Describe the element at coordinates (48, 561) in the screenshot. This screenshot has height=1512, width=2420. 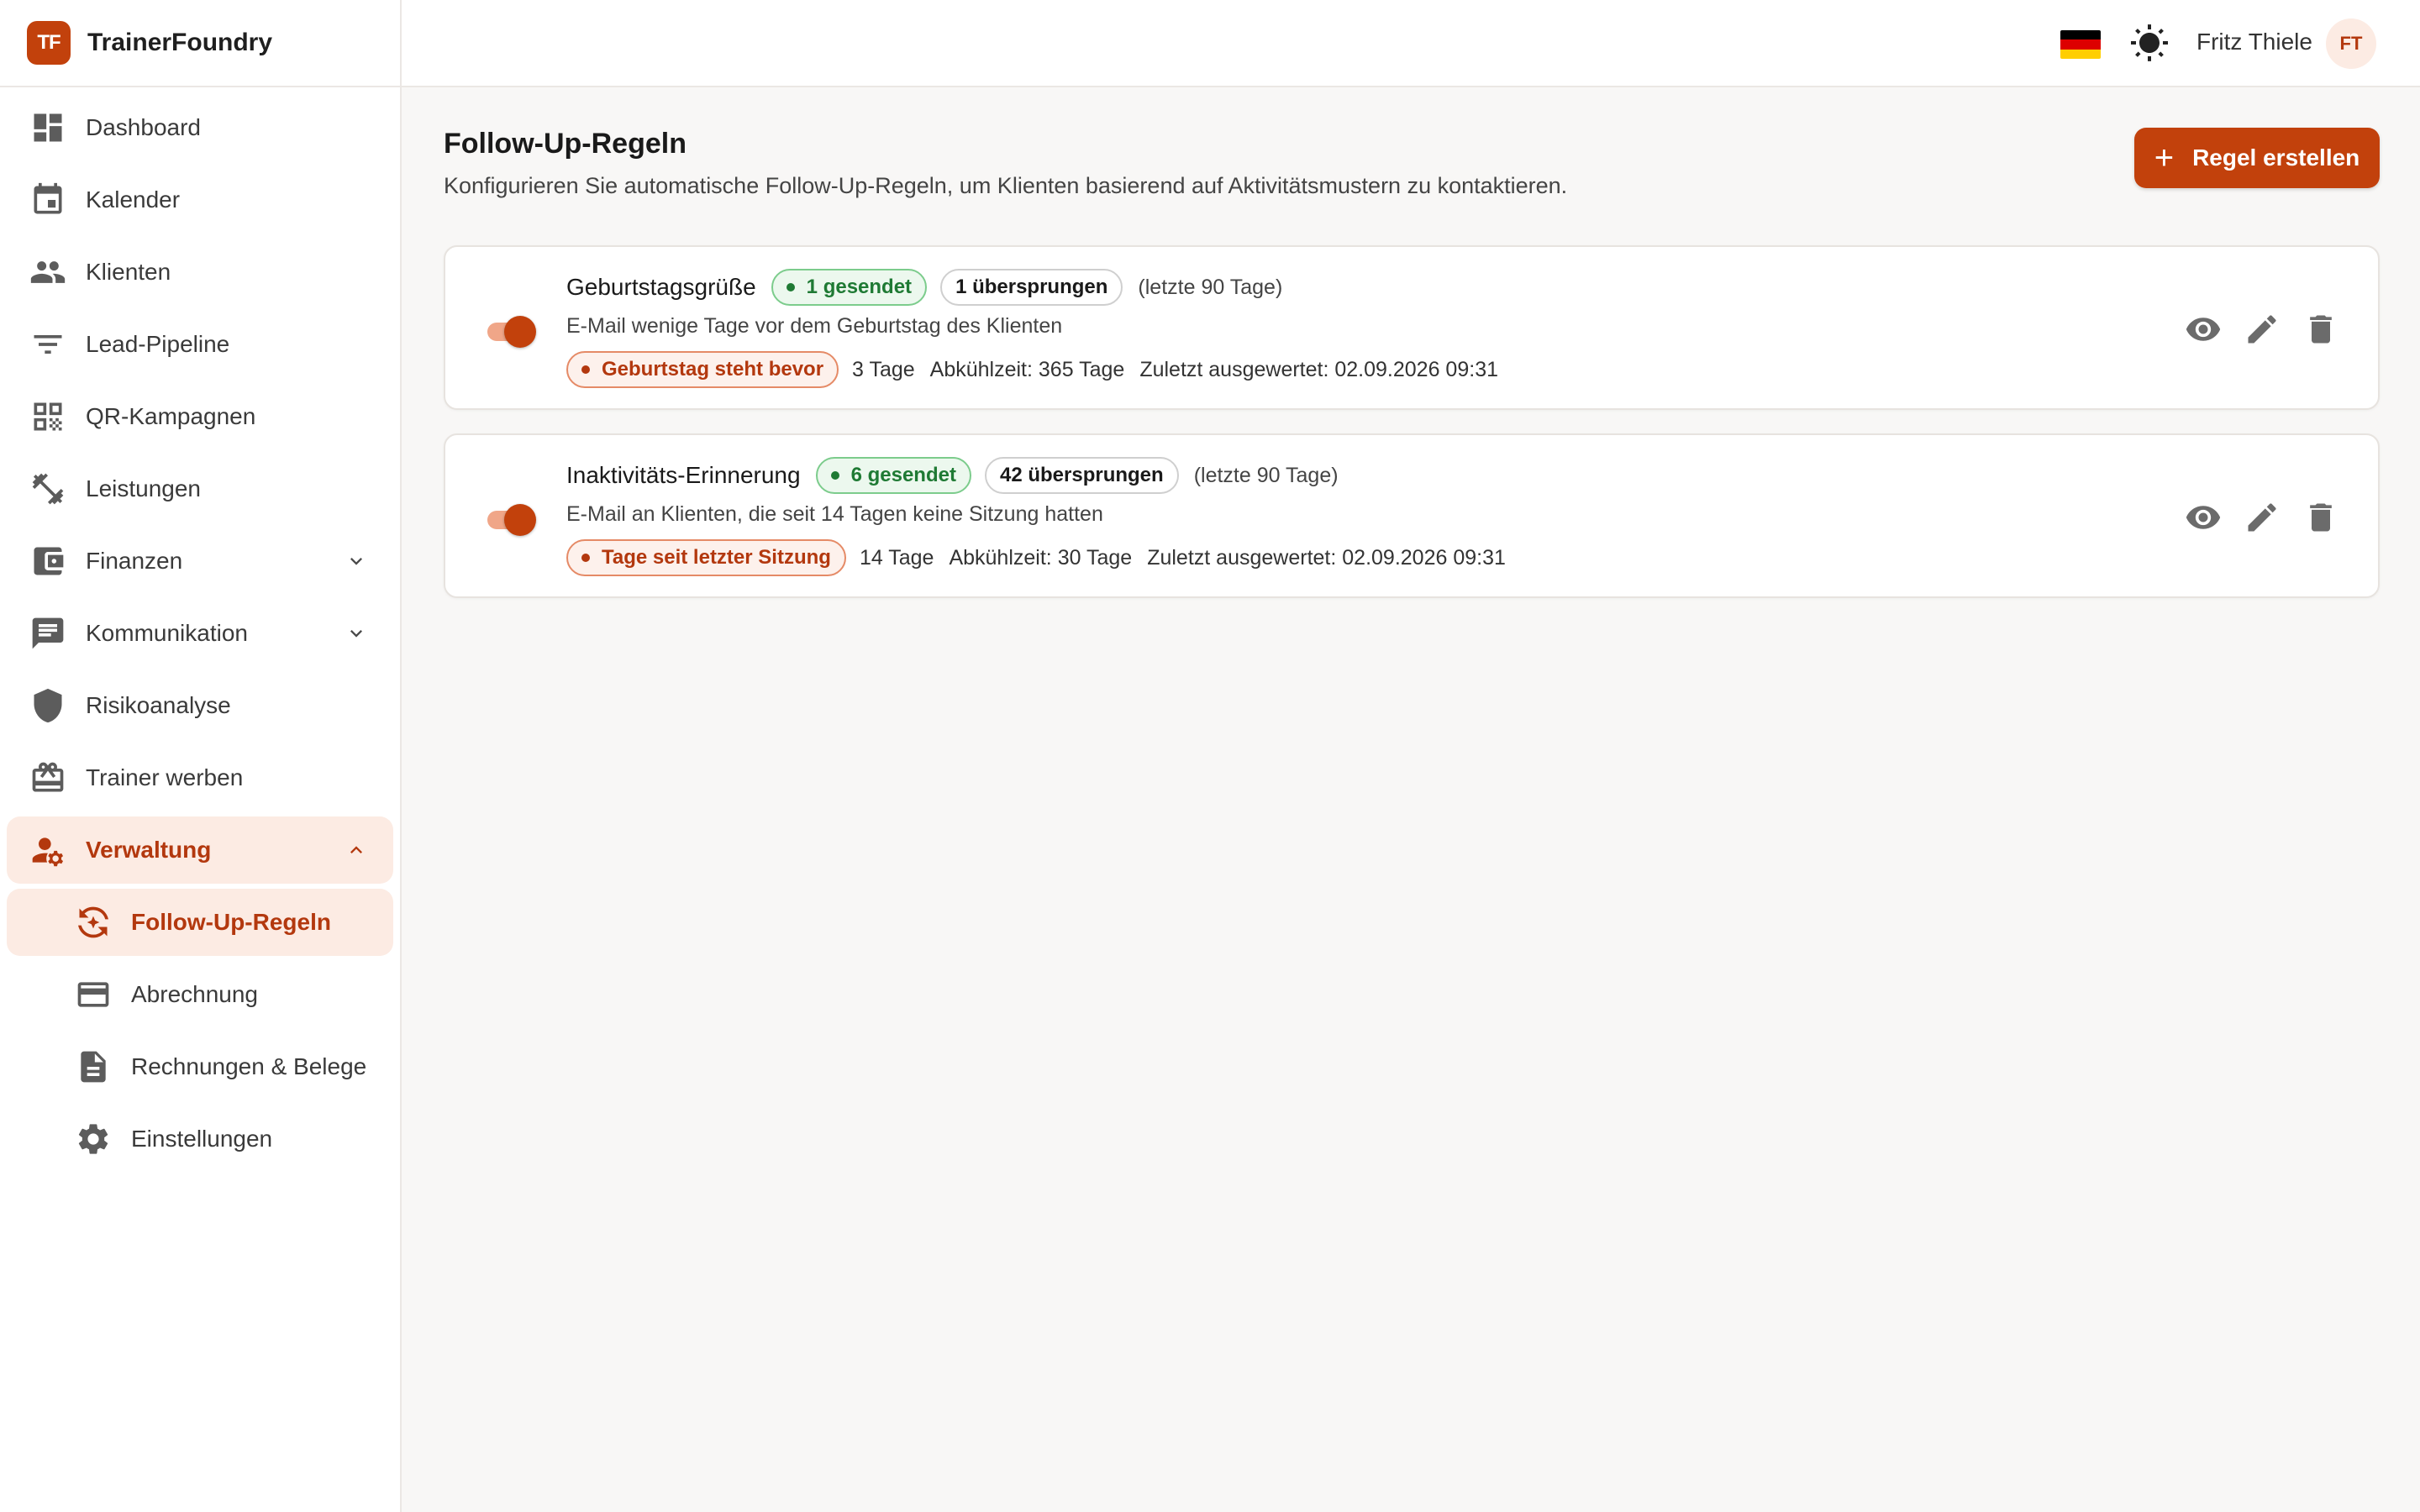
I see `wallet-icon` at that location.